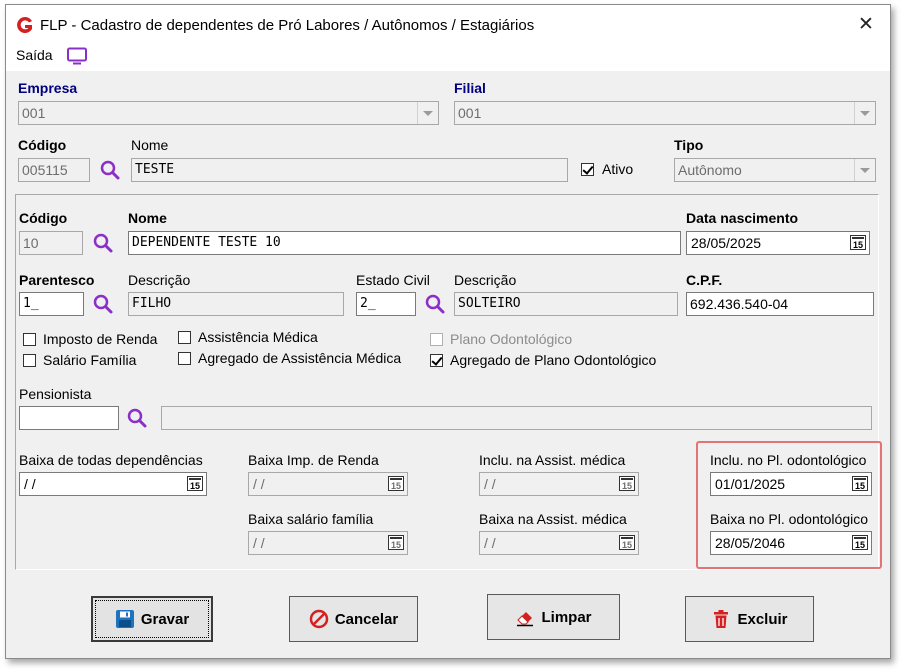 This screenshot has height=671, width=905. Describe the element at coordinates (566, 304) in the screenshot. I see `estado-desc-input: SOLTEIRO` at that location.